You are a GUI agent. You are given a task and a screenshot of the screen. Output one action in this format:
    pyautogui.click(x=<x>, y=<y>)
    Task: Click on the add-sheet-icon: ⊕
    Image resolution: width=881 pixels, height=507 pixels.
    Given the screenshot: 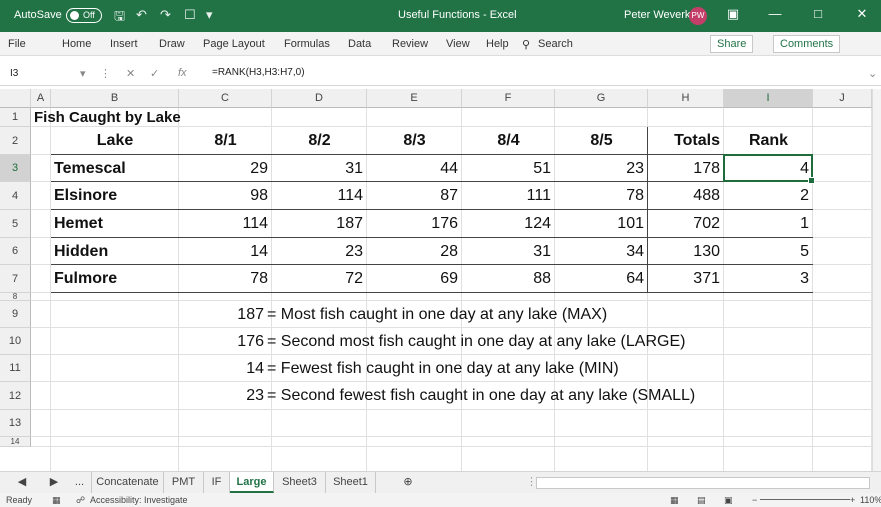 What is the action you would take?
    pyautogui.click(x=408, y=482)
    